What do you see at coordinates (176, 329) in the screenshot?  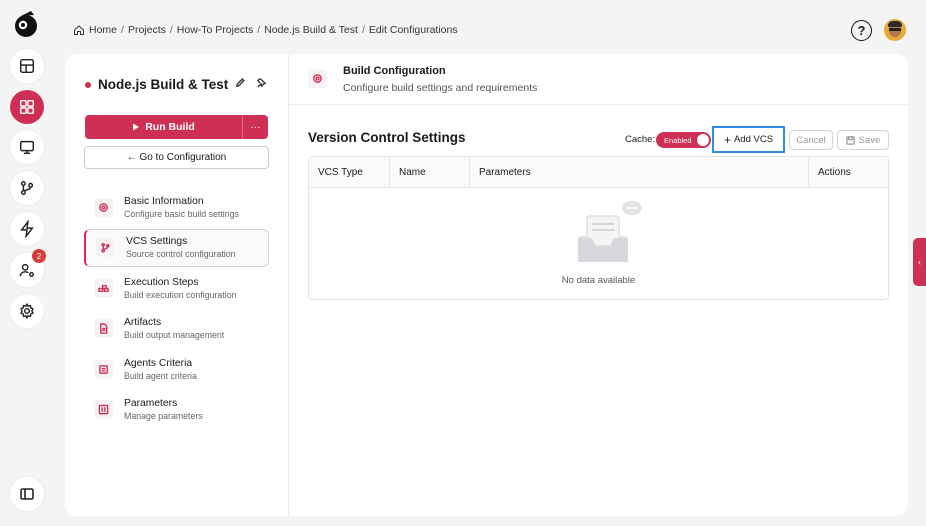 I see `menu-item-artifacts: Artifacts Build output management` at bounding box center [176, 329].